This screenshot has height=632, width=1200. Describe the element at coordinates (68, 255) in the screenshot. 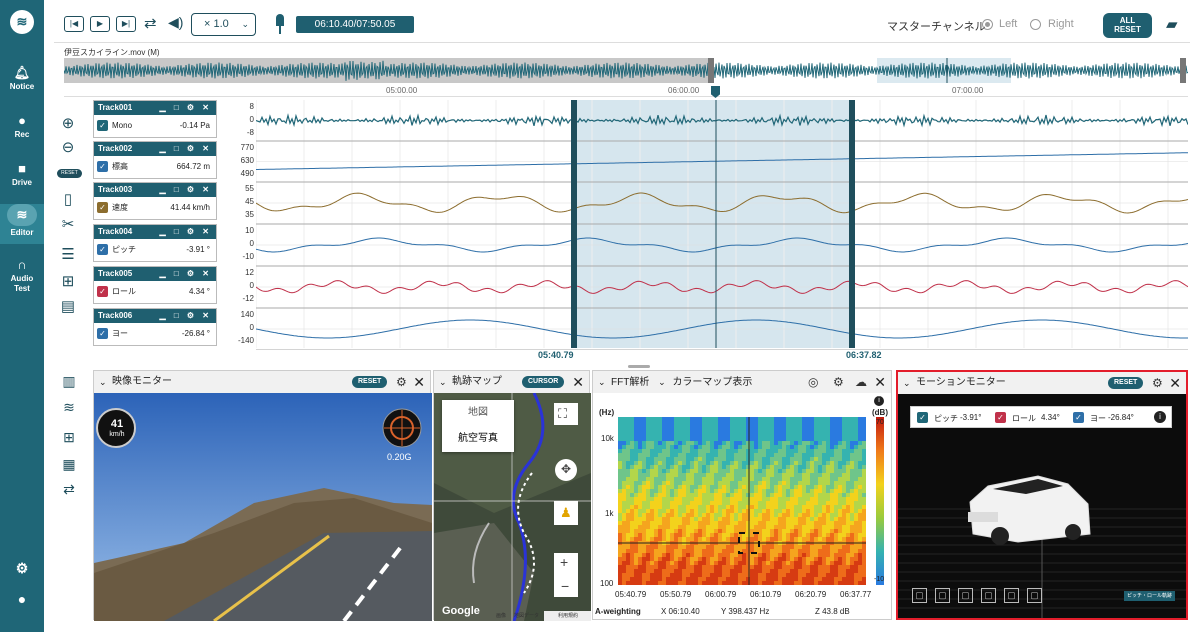

I see `list-icon: ☰` at that location.